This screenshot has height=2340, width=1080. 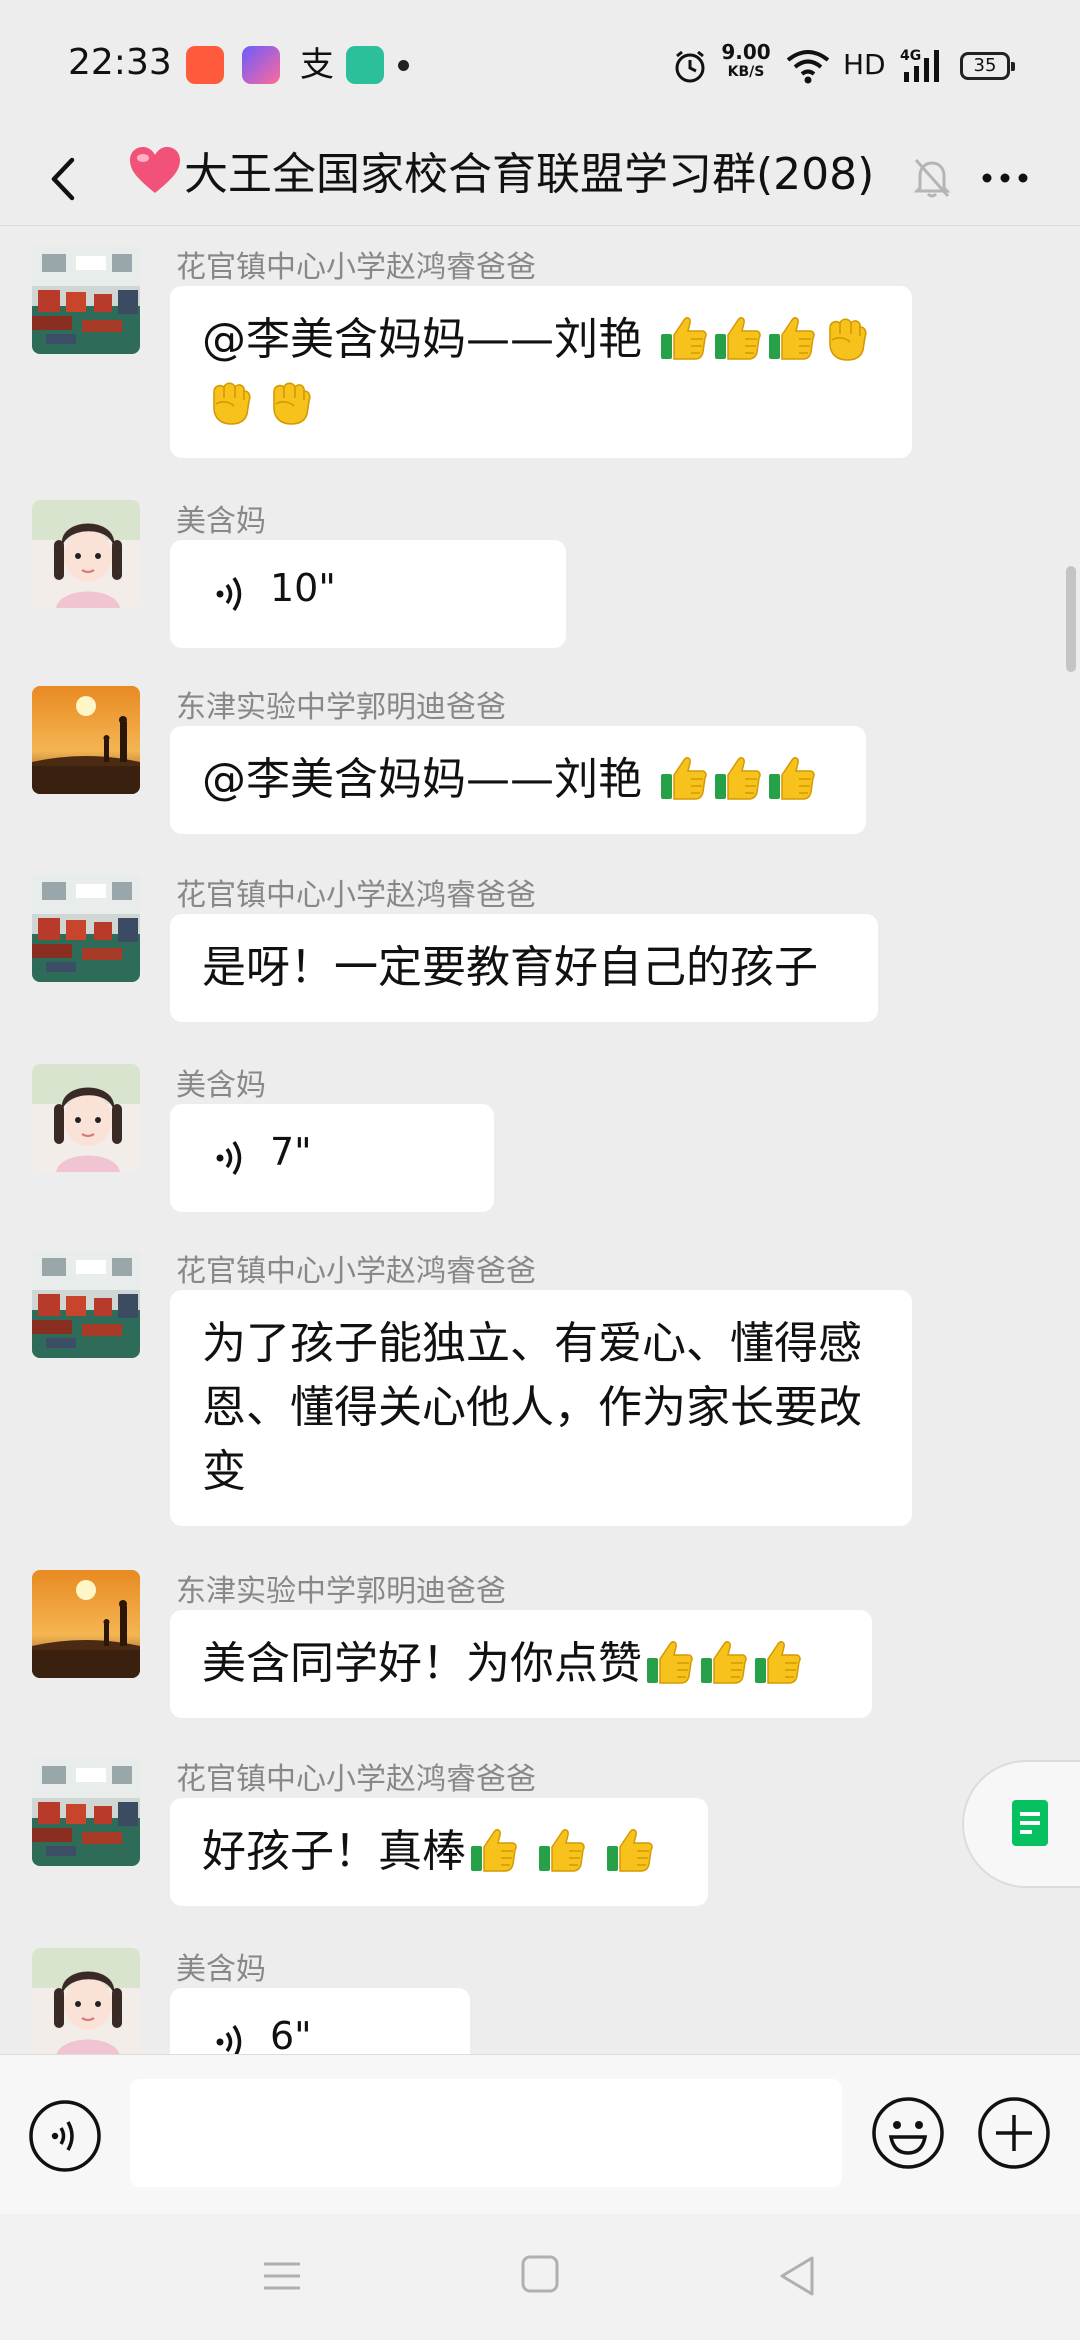 I want to click on message-text: 好孩子！真棒, so click(x=334, y=1851).